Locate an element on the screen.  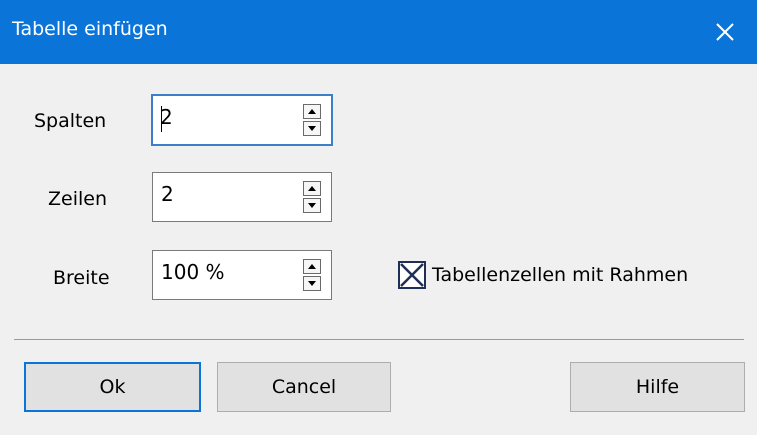
close-button is located at coordinates (725, 32).